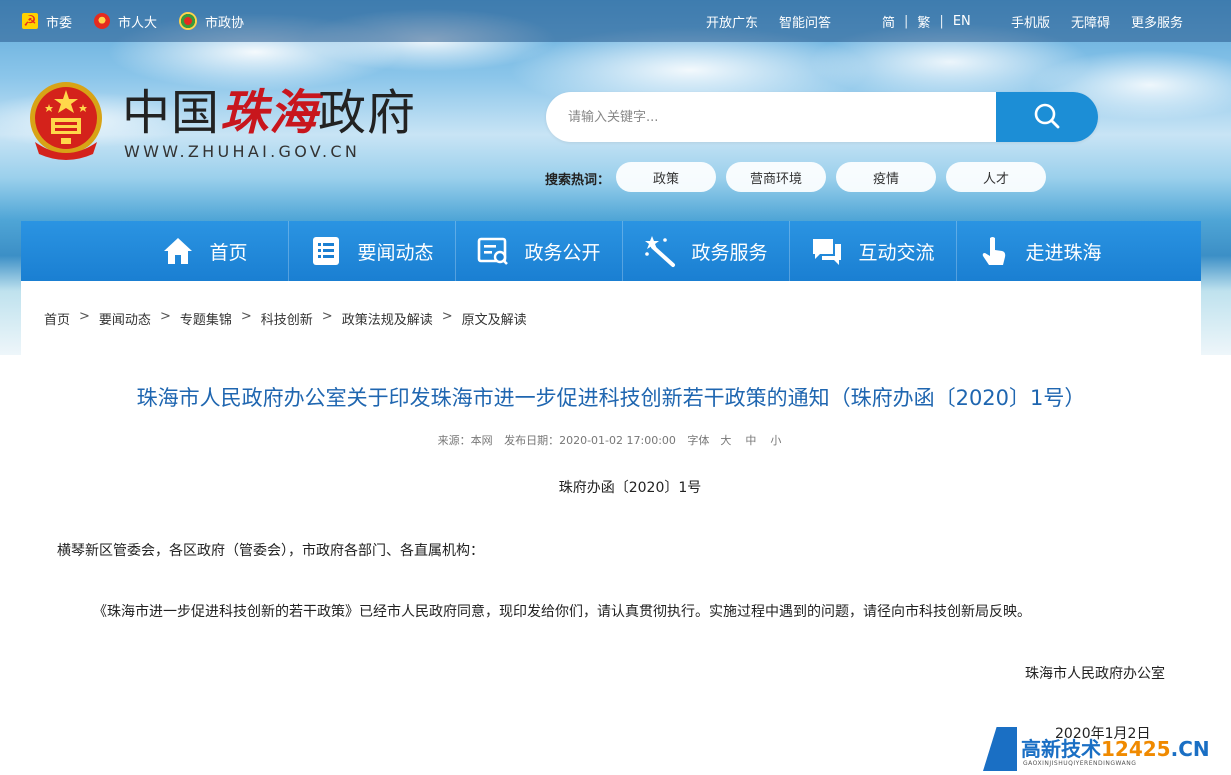 Image resolution: width=1231 pixels, height=775 pixels. Describe the element at coordinates (1090, 21) in the screenshot. I see `link-accessibility: 无障碍` at that location.